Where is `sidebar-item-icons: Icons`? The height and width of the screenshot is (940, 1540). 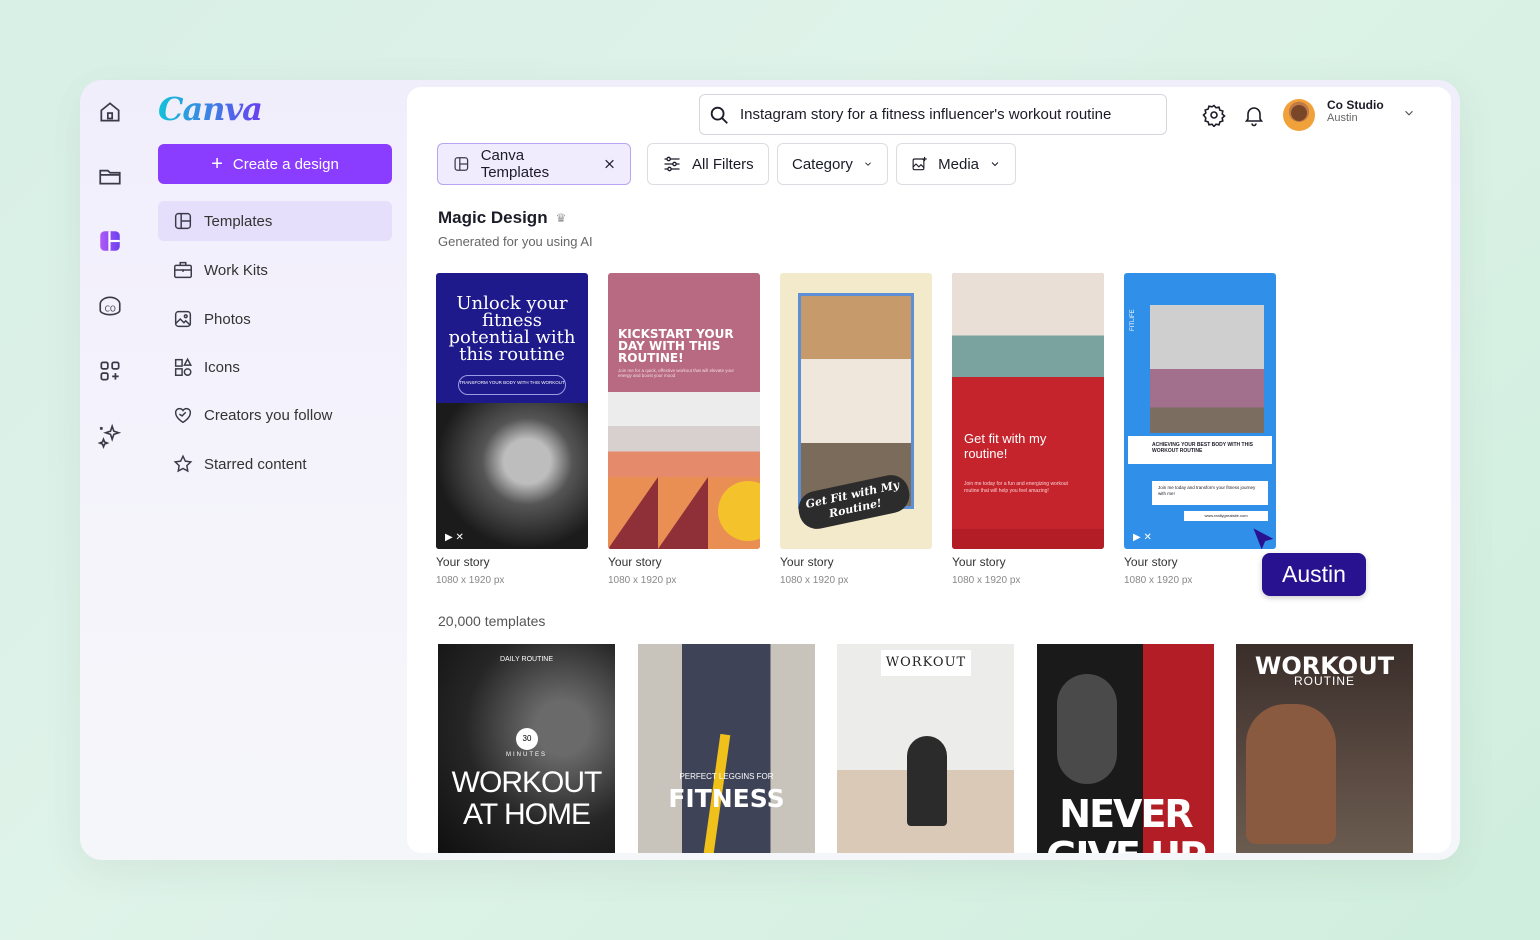 sidebar-item-icons: Icons is located at coordinates (275, 367).